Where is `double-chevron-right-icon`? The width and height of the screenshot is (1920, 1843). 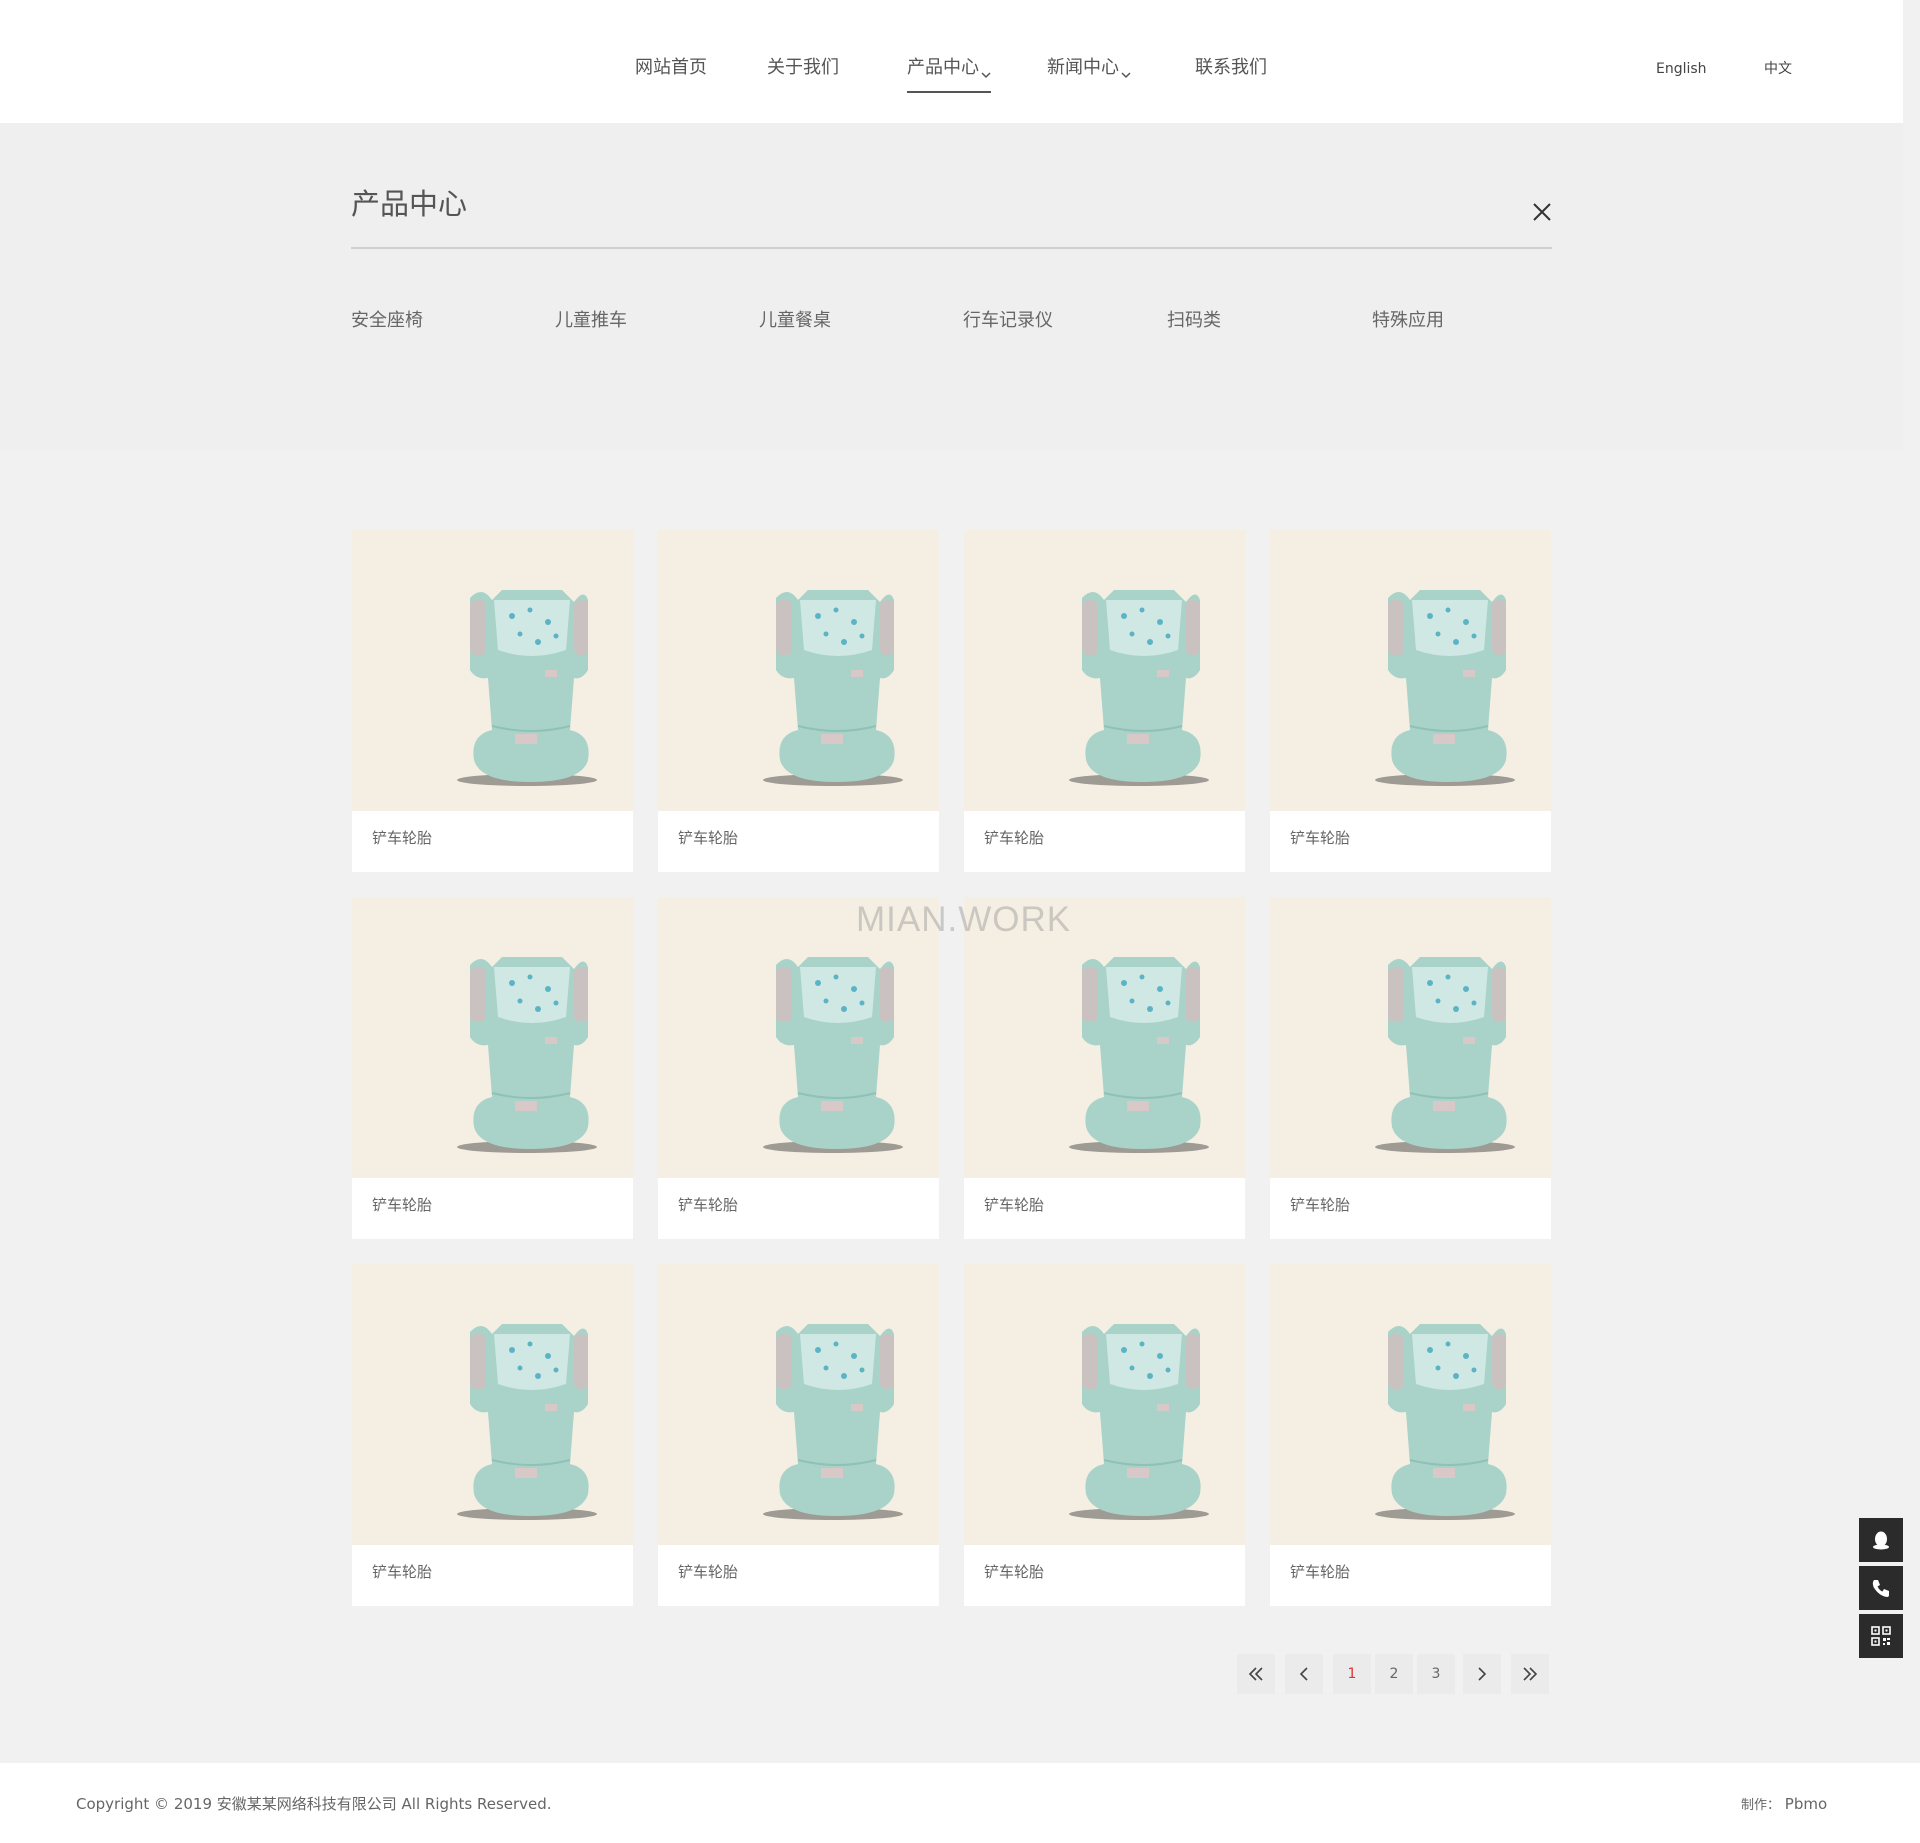 double-chevron-right-icon is located at coordinates (1530, 1676).